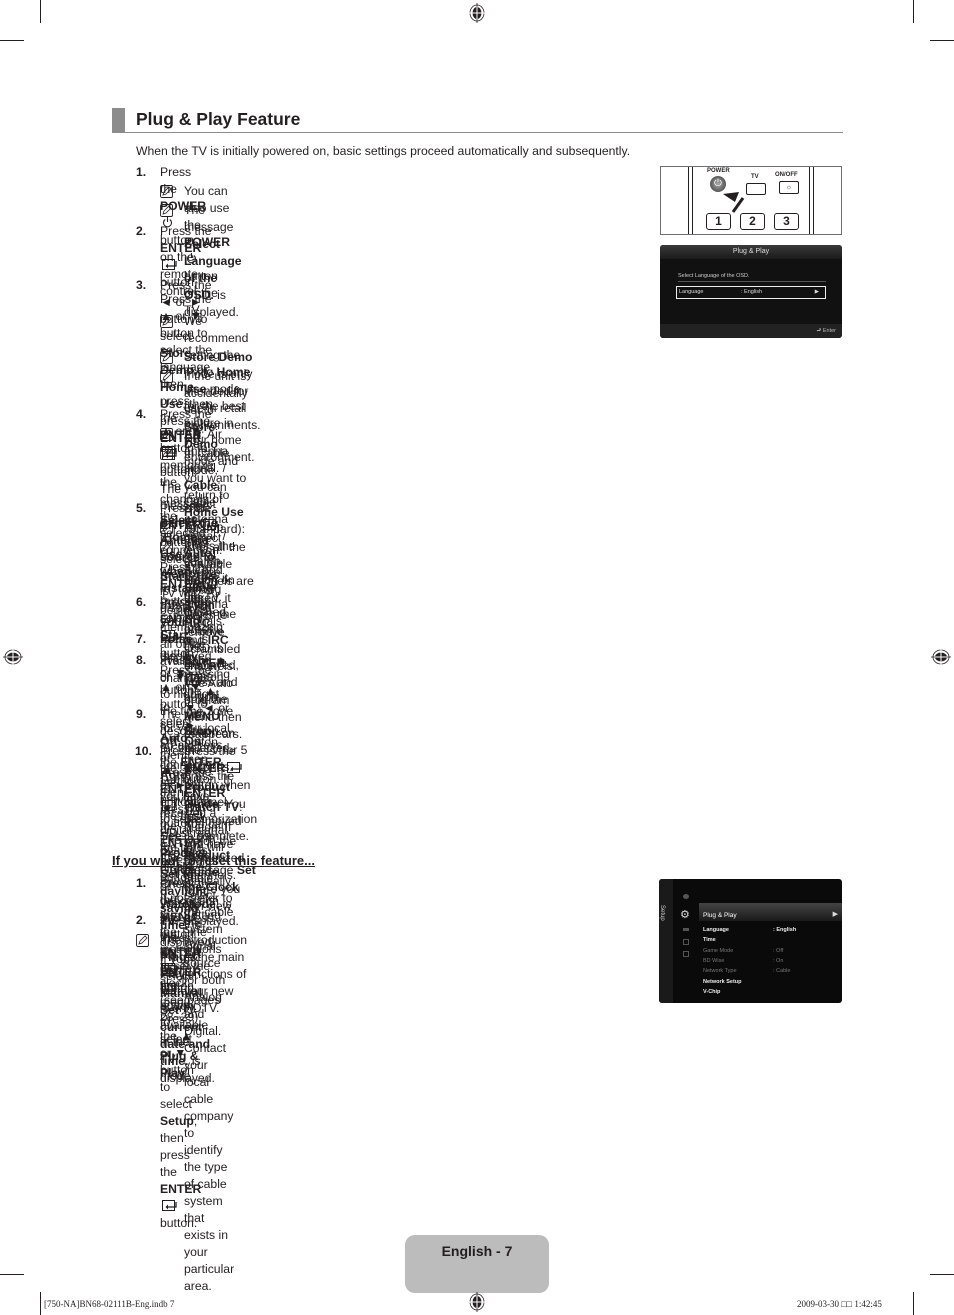 The image size is (954, 1315). Describe the element at coordinates (714, 276) in the screenshot. I see `osd-message: Select Language of the OSD.` at that location.